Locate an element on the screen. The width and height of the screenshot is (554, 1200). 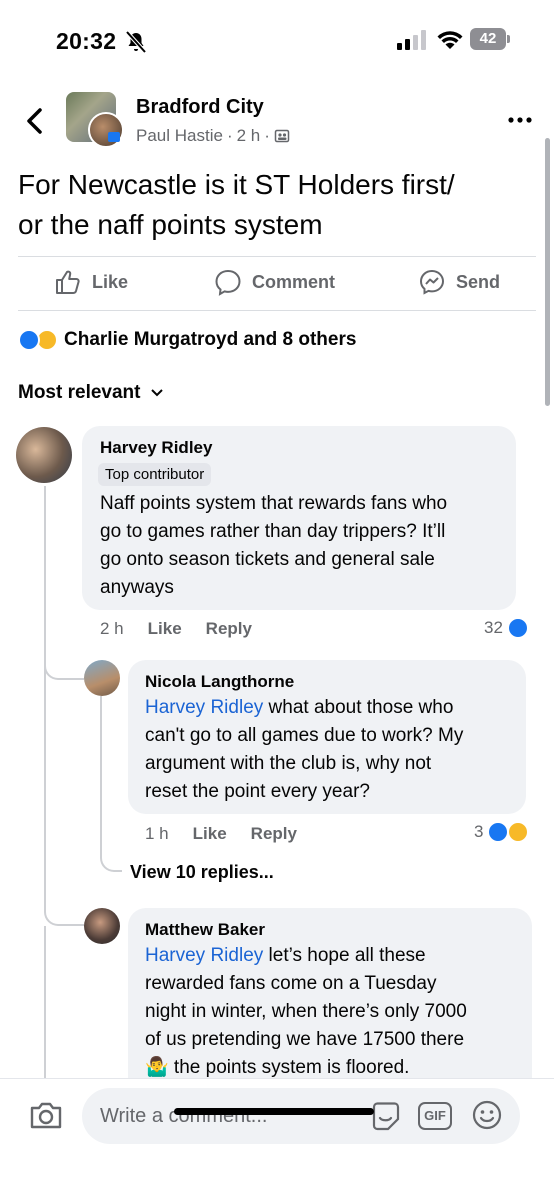
post-age: 2 h is located at coordinates (248, 135).